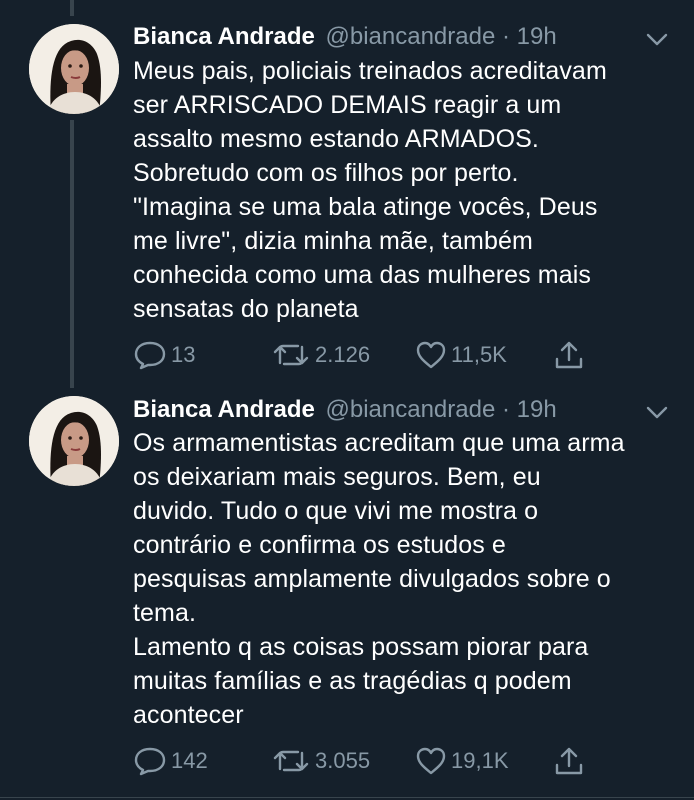 The width and height of the screenshot is (694, 800). I want to click on reply-button: 142, so click(170, 761).